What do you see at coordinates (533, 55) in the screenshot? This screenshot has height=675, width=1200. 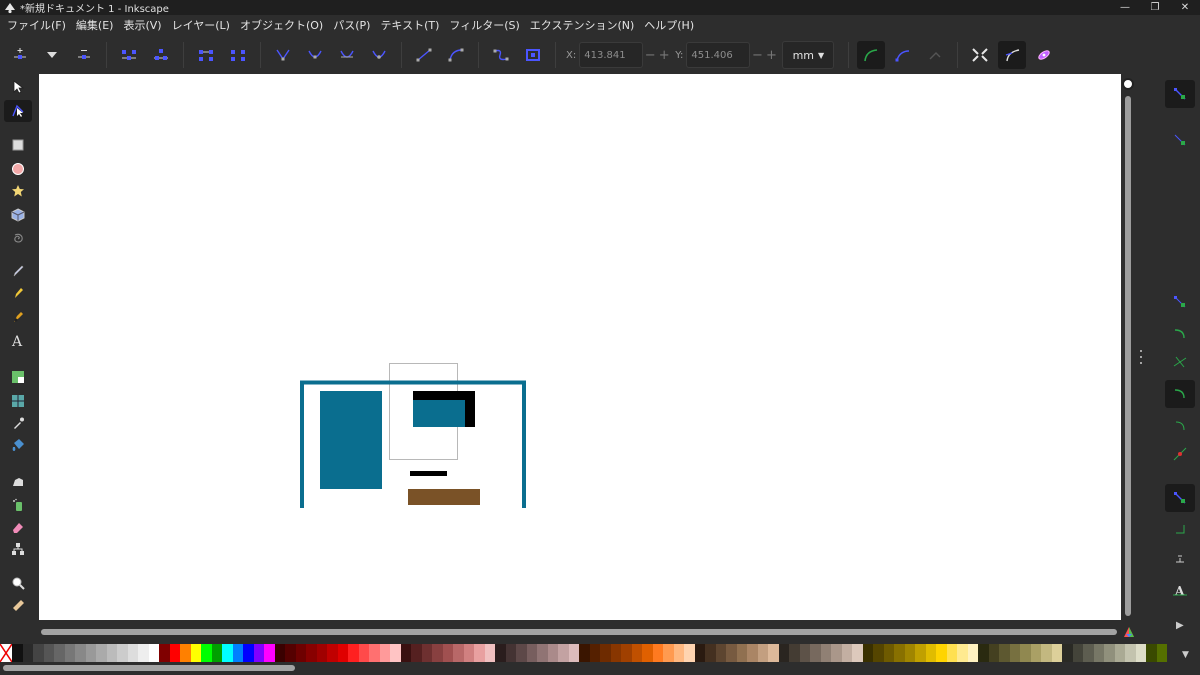 I see `stroke-to-path-icon` at bounding box center [533, 55].